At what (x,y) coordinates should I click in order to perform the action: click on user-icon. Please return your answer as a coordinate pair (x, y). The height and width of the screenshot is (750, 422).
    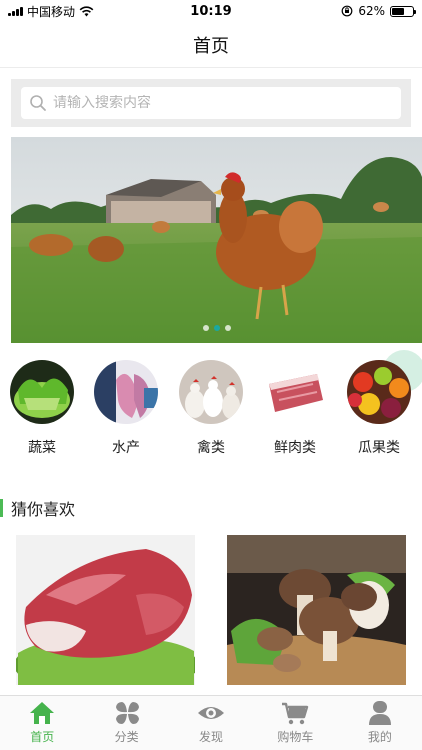
    Looking at the image, I should click on (379, 713).